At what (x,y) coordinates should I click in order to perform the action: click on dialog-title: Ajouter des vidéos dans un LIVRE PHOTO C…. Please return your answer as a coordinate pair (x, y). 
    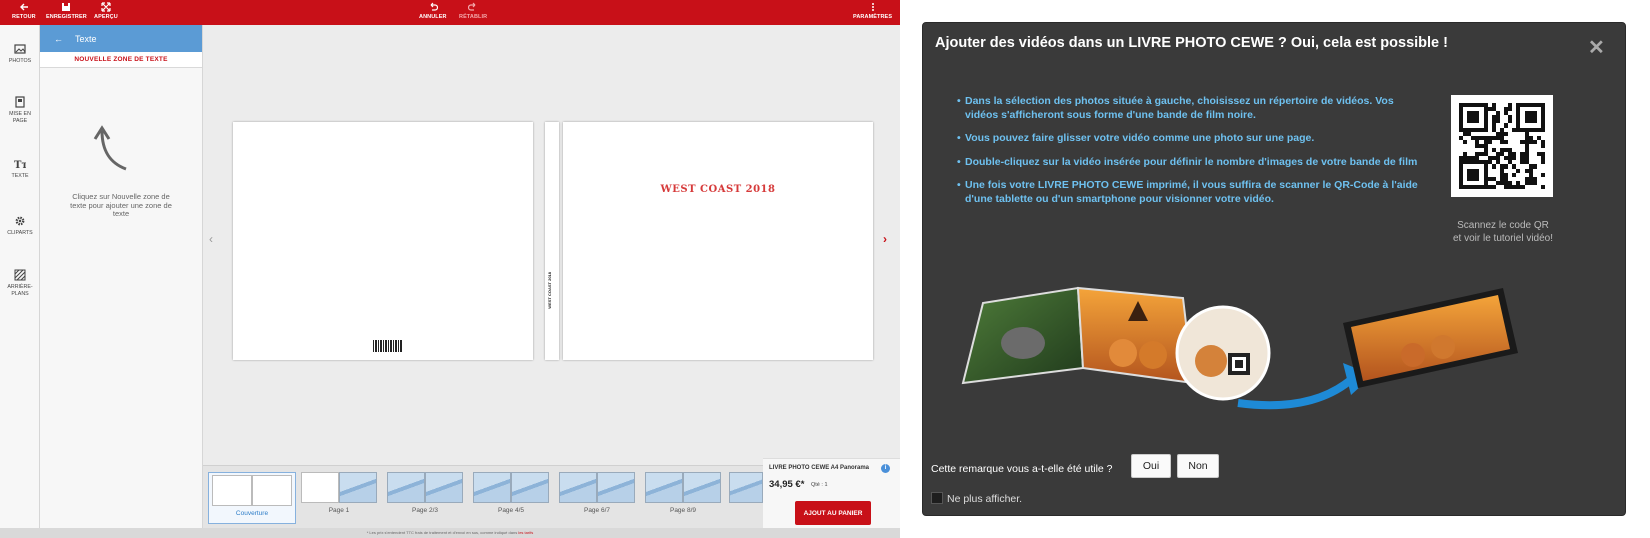
    Looking at the image, I should click on (1191, 43).